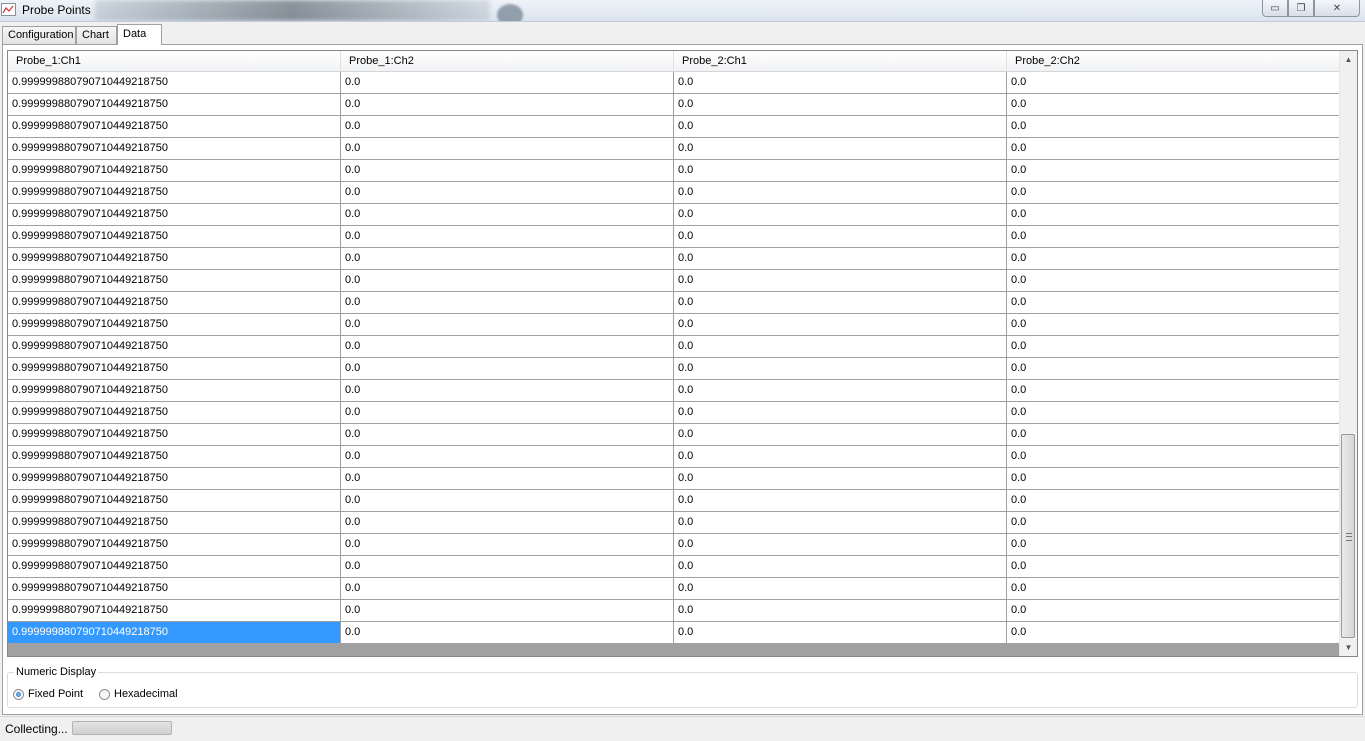 The width and height of the screenshot is (1365, 741). Describe the element at coordinates (1348, 59) in the screenshot. I see `scroll-up-arrow-icon: ▲` at that location.